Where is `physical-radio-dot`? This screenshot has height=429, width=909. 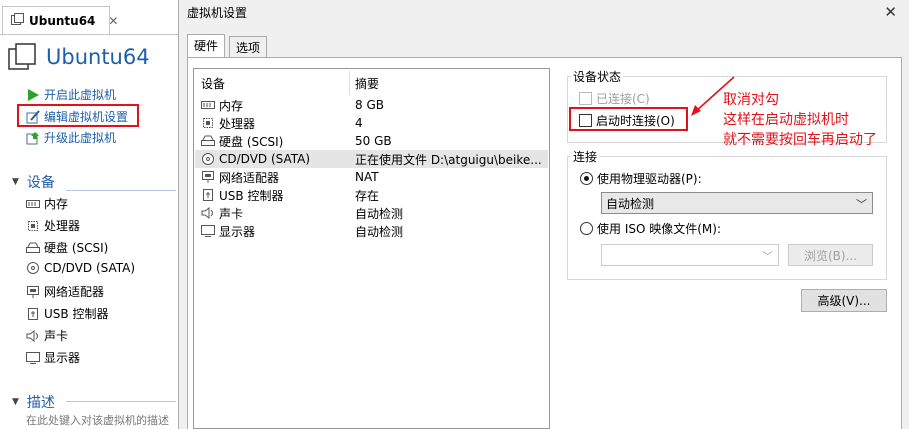 physical-radio-dot is located at coordinates (586, 178).